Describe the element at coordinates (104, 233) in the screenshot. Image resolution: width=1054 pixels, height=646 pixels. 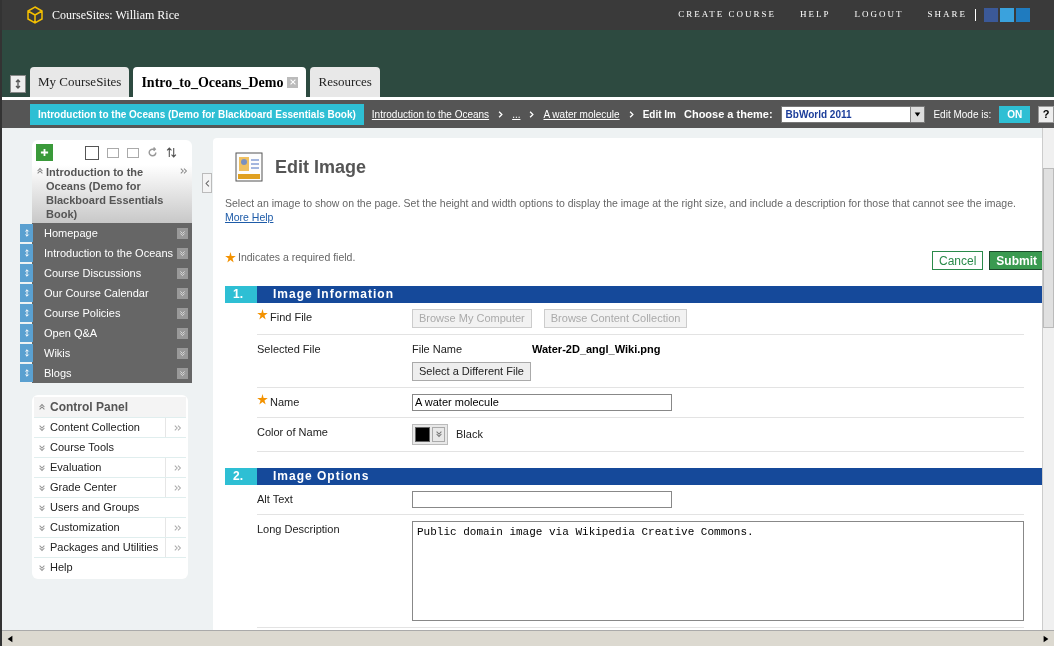
I see `course-menu-item: Homepage` at that location.